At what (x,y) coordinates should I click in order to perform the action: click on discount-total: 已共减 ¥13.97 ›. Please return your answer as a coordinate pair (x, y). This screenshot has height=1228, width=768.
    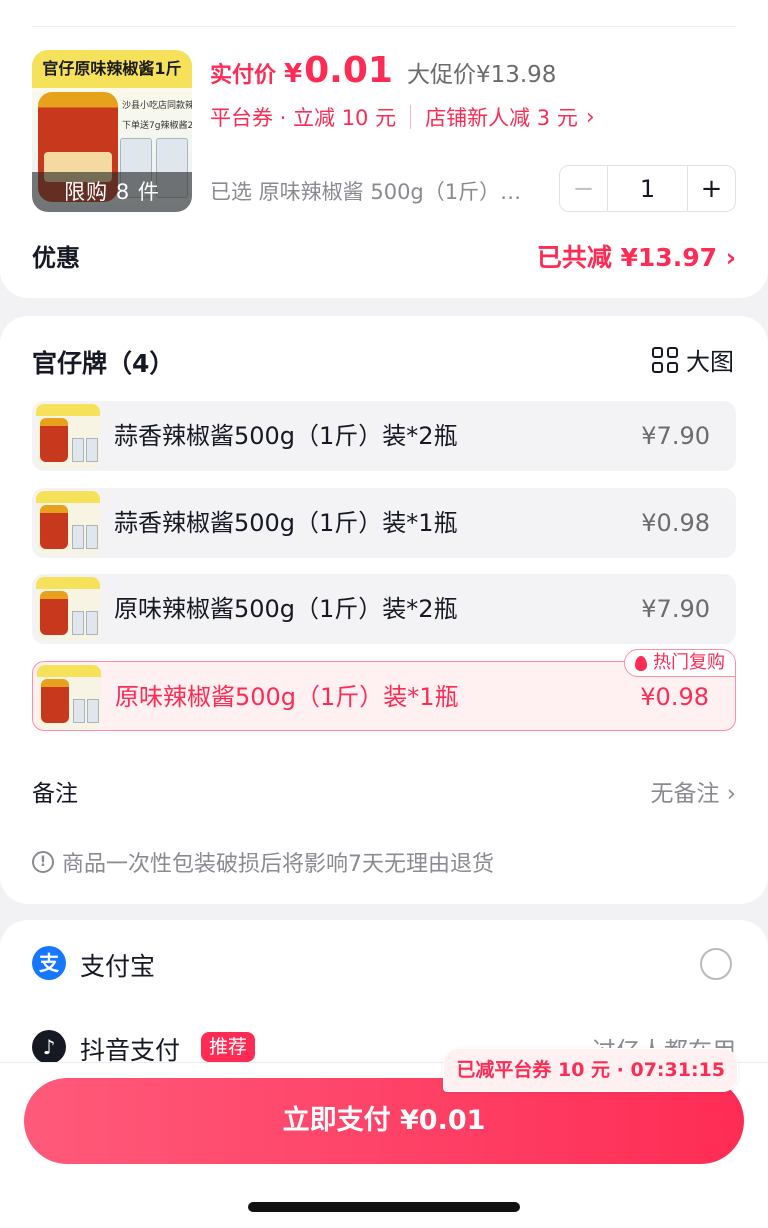
    Looking at the image, I should click on (636, 256).